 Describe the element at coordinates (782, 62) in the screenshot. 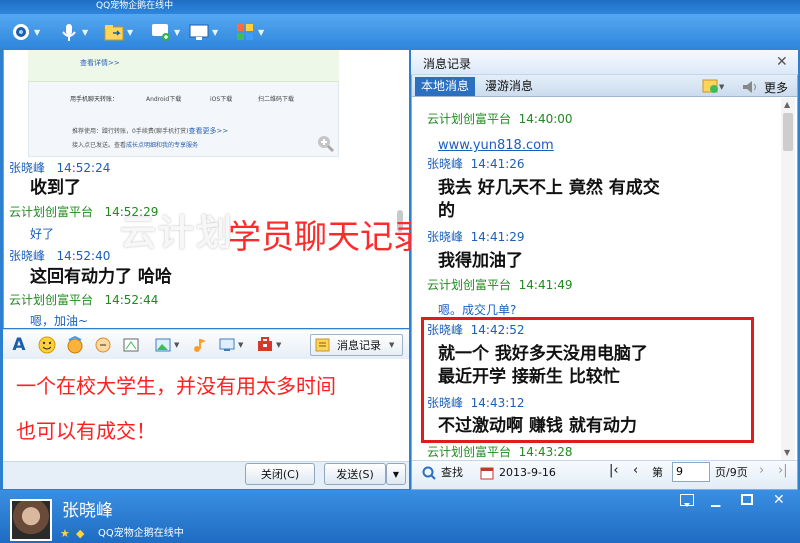

I see `close-icon: ✕` at that location.